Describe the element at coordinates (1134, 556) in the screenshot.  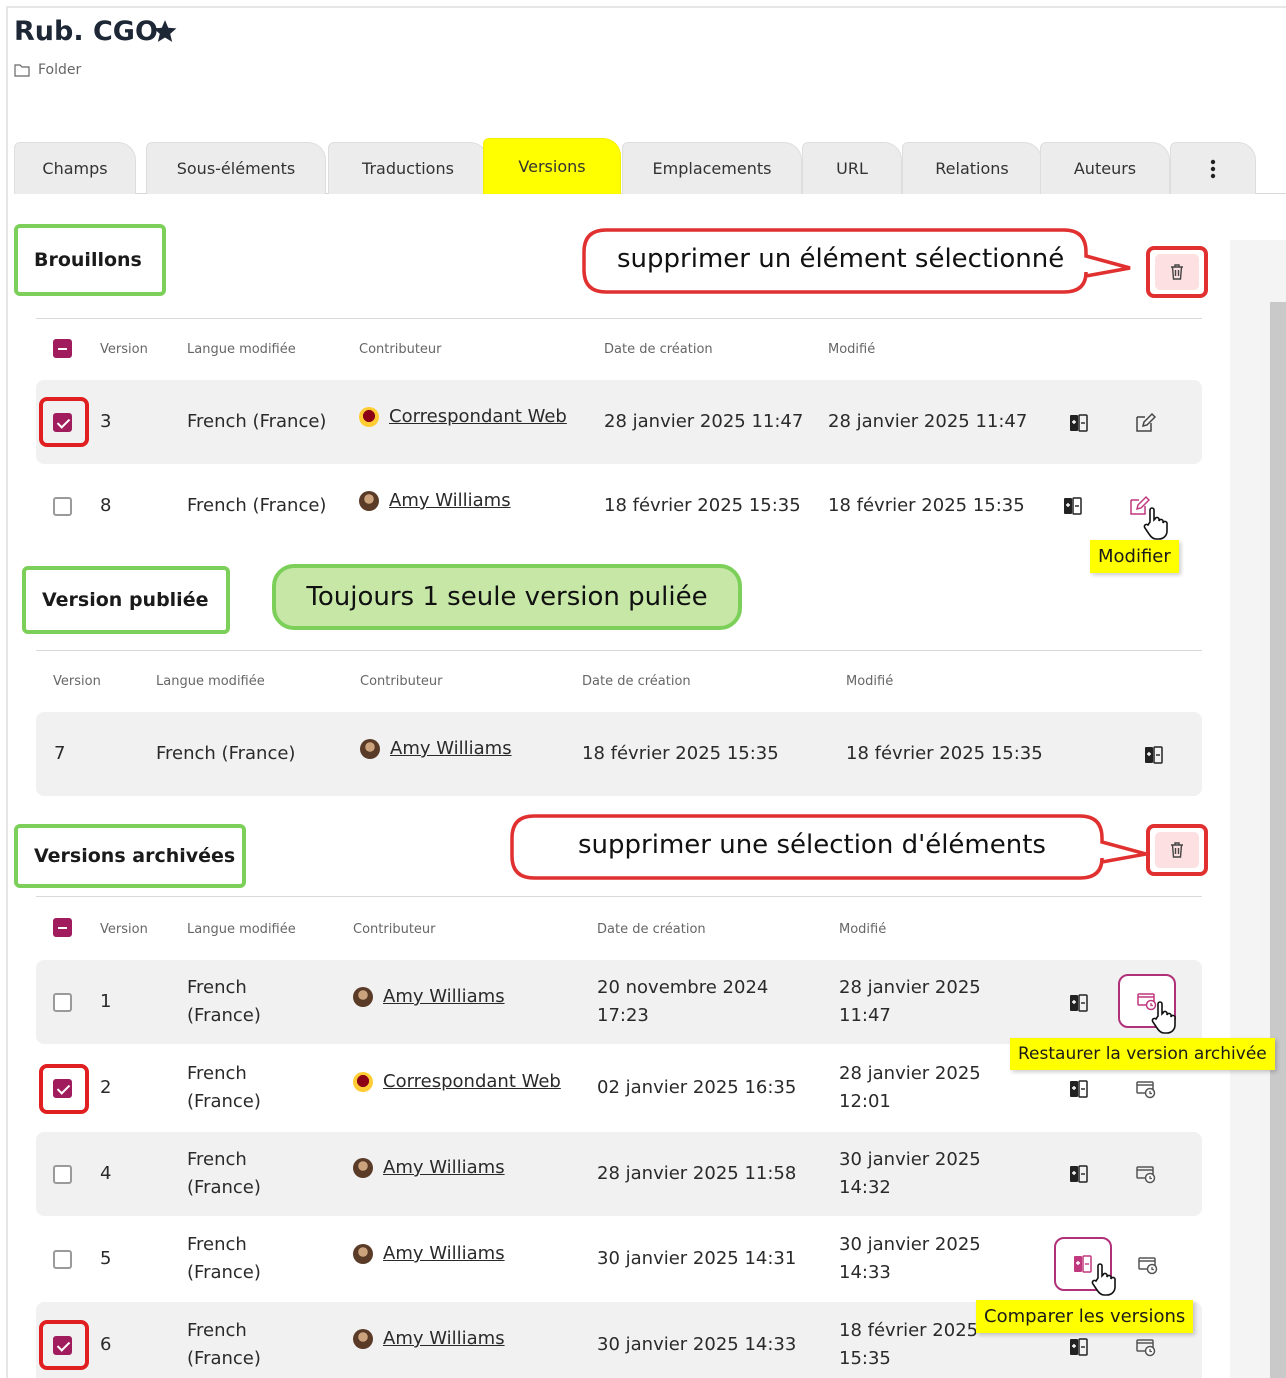
I see `edit-tooltip: Modifier` at that location.